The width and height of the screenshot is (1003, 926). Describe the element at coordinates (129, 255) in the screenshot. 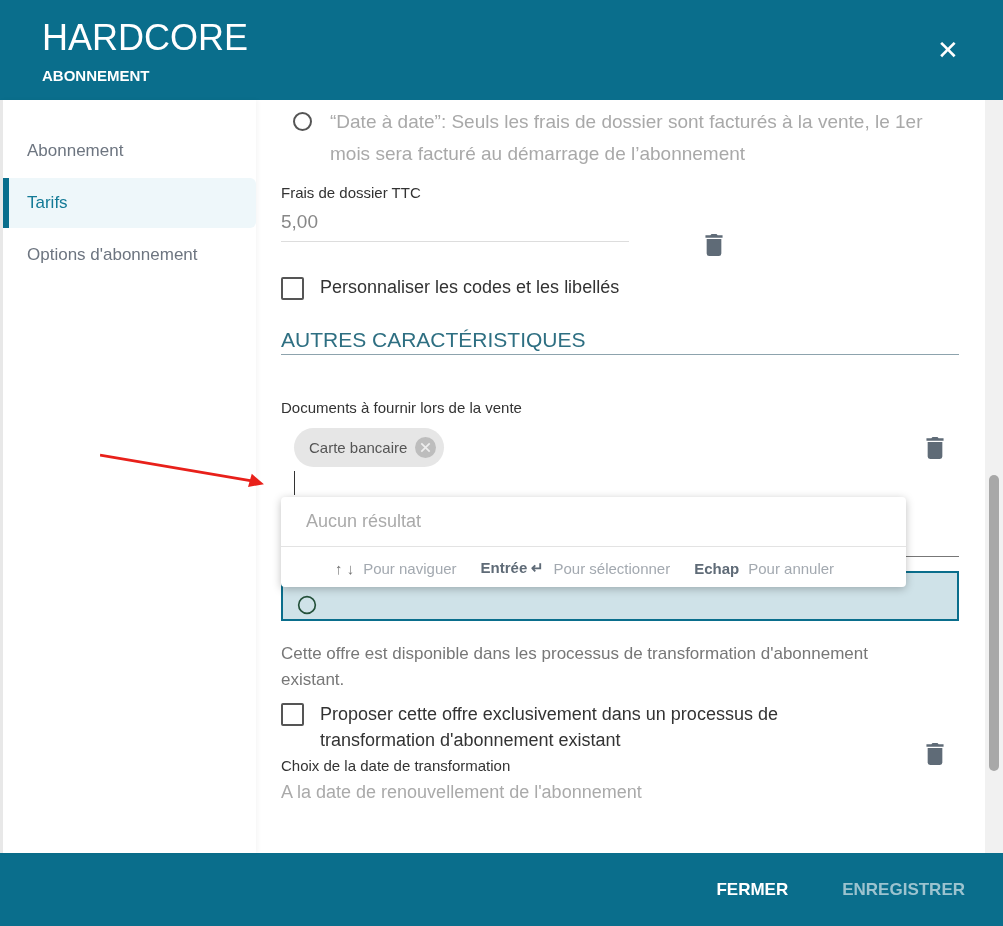

I see `sidebar-item: Options d'abonnement` at that location.